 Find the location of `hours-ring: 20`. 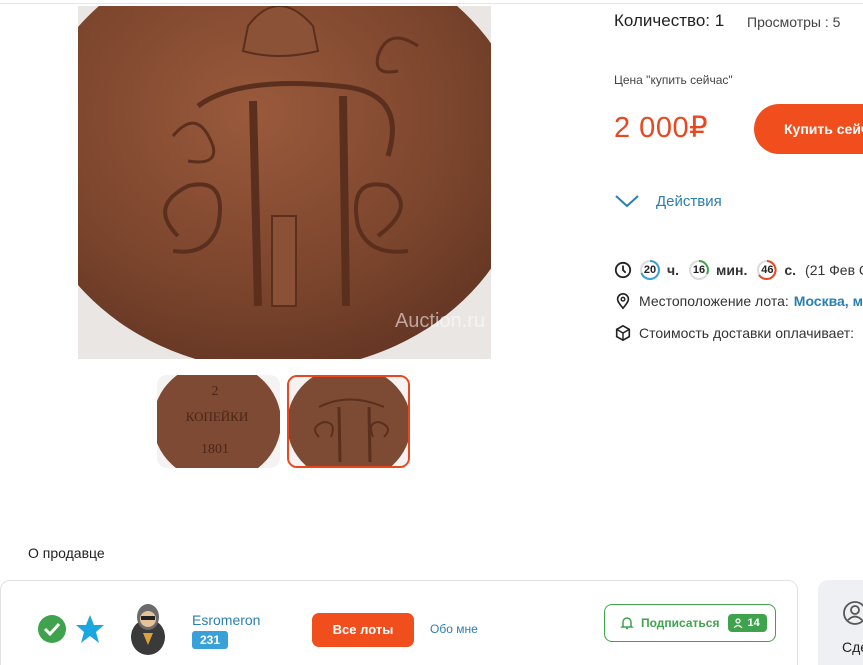

hours-ring: 20 is located at coordinates (650, 270).